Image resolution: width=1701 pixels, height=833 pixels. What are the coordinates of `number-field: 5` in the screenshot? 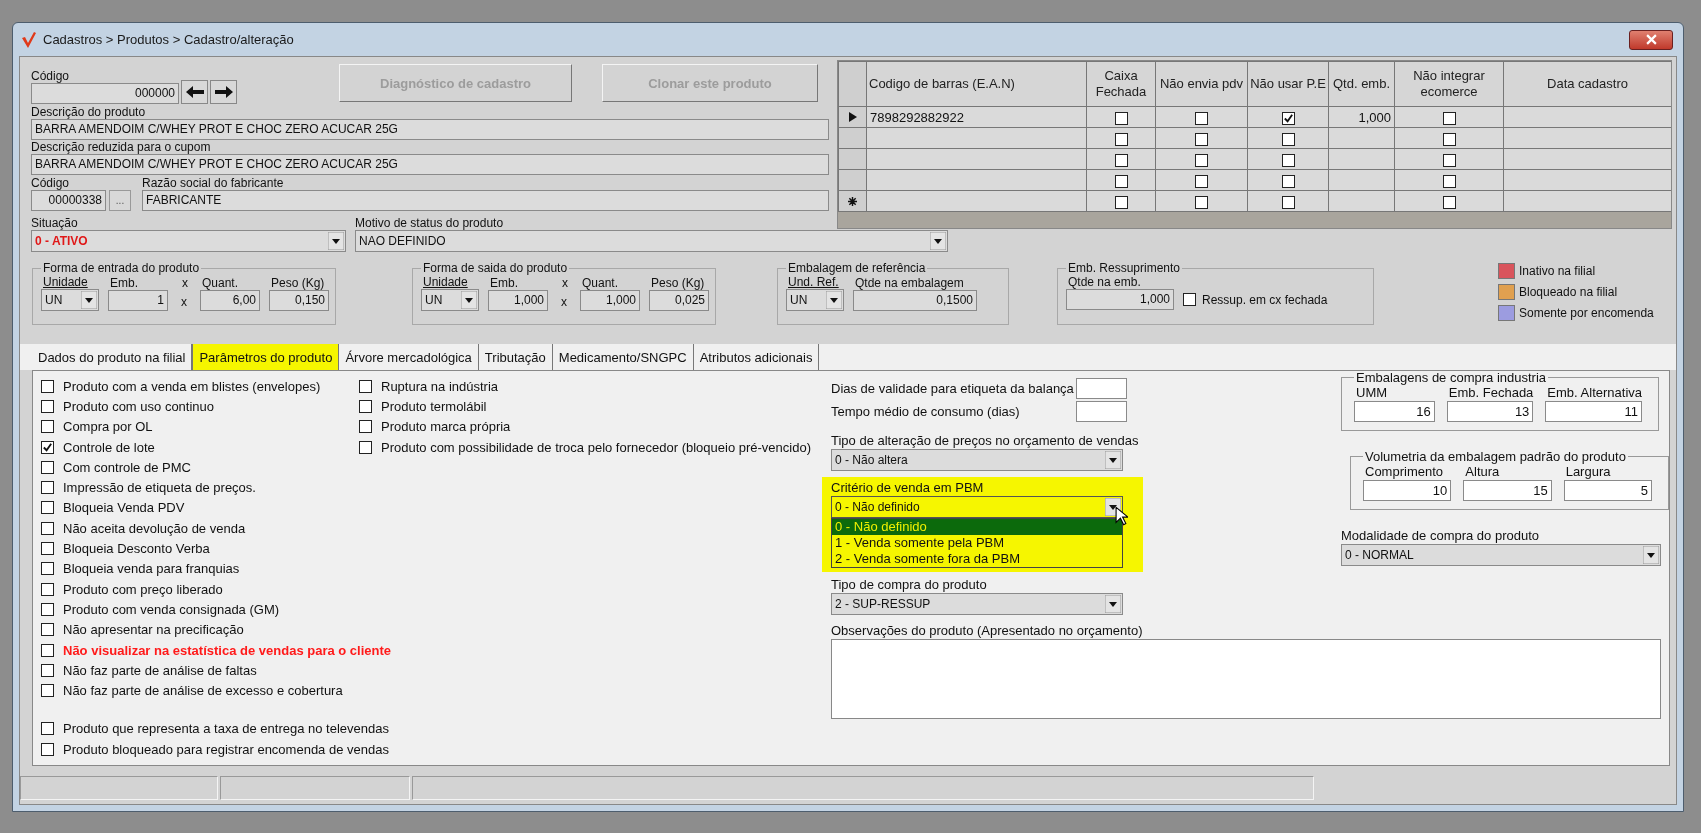 It's located at (1607, 490).